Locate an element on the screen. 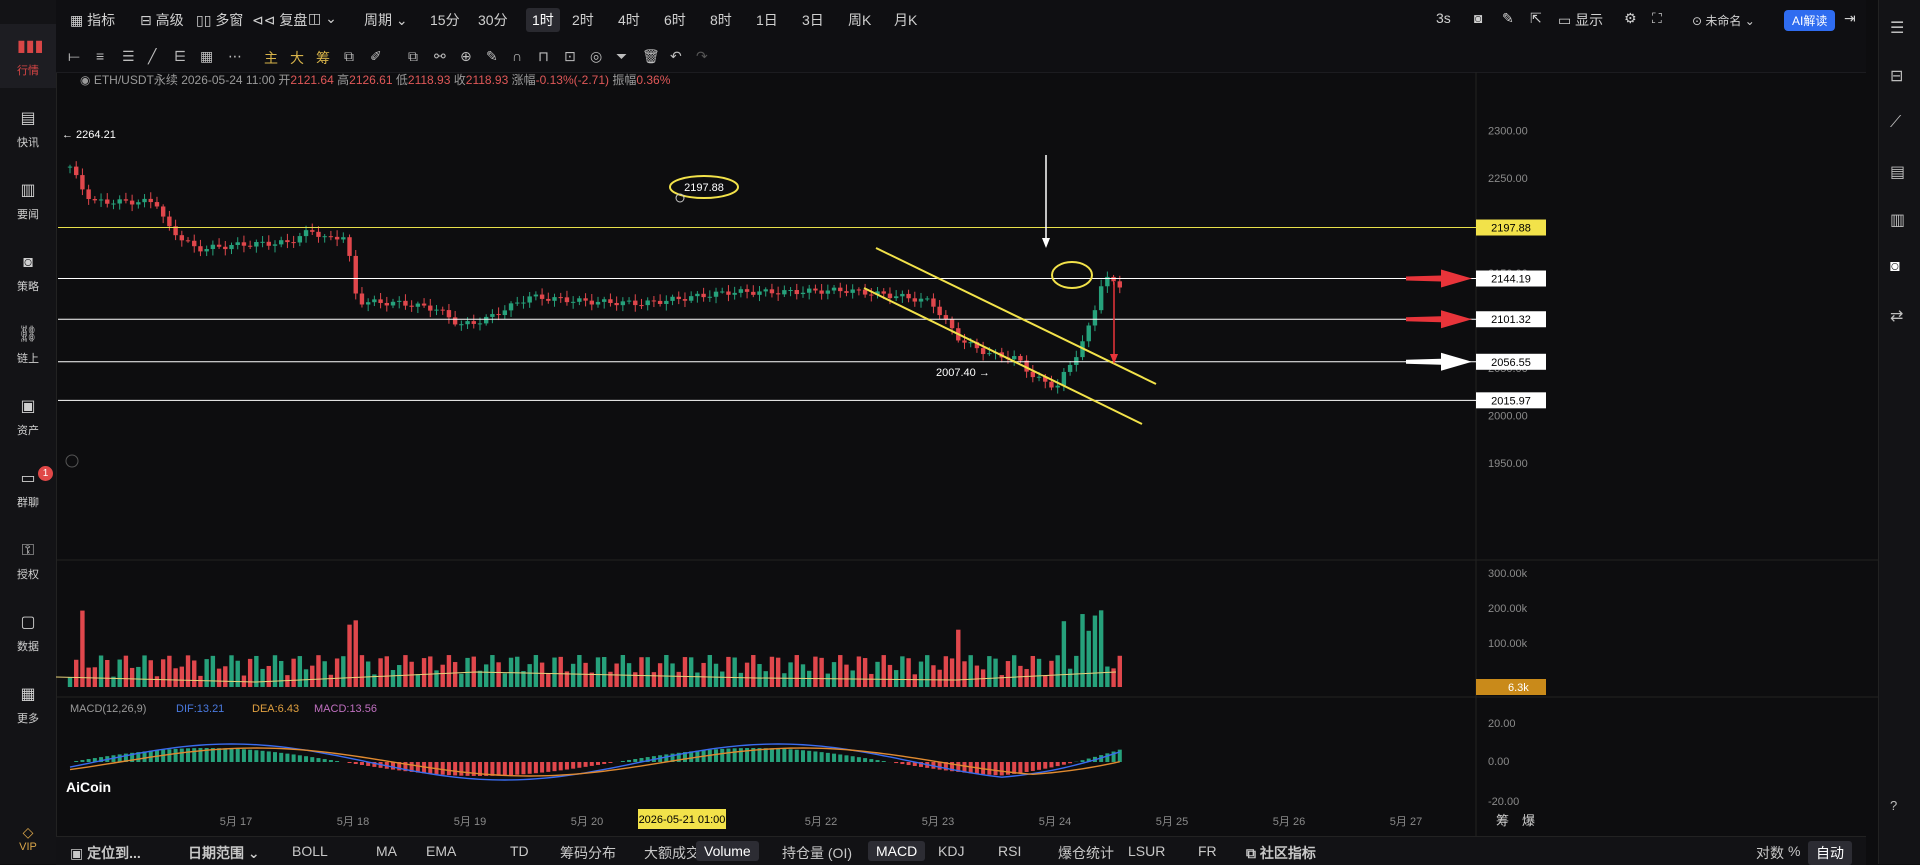 The image size is (1920, 865). display-button: ▭ 显示 is located at coordinates (1580, 20).